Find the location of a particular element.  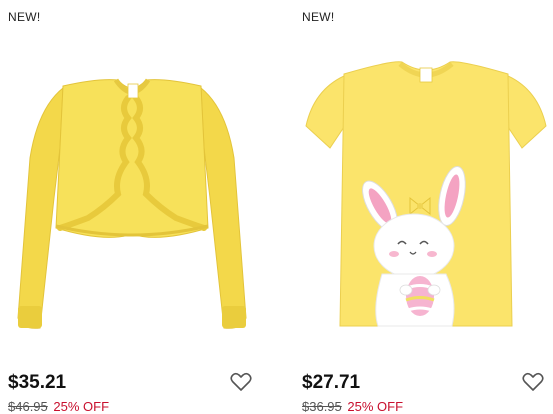

original-price: $46.95 is located at coordinates (28, 406).